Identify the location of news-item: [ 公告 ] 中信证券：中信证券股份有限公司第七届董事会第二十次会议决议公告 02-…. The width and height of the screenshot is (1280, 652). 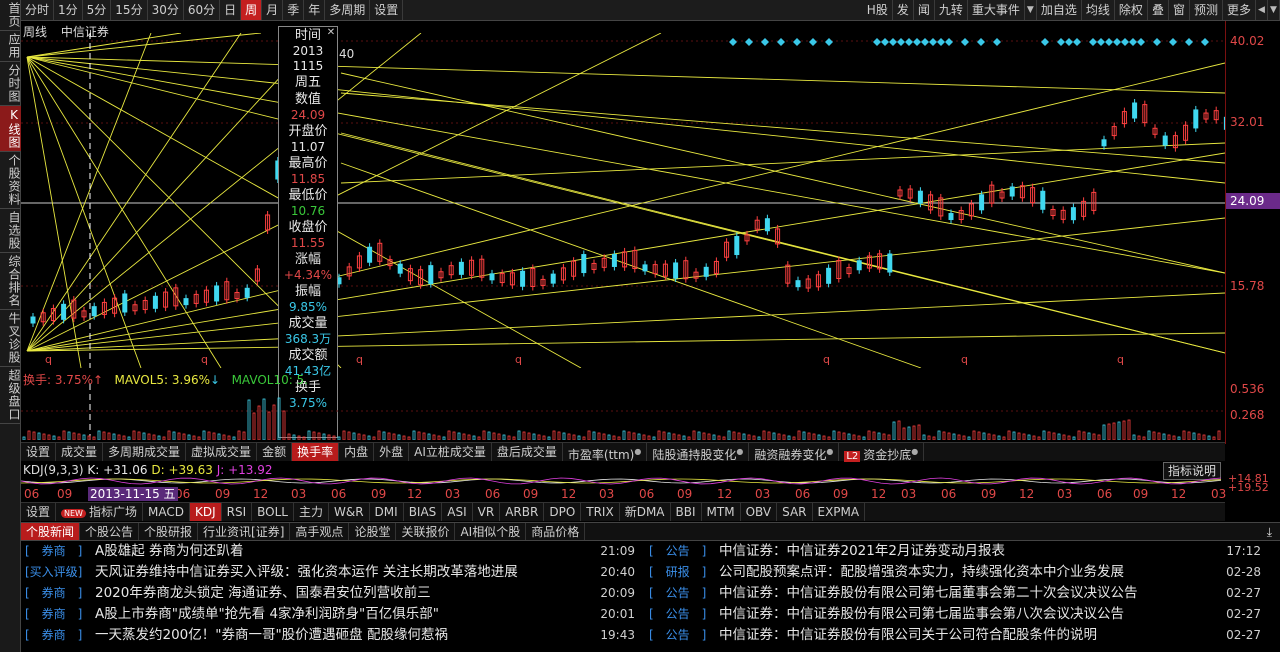
(955, 593).